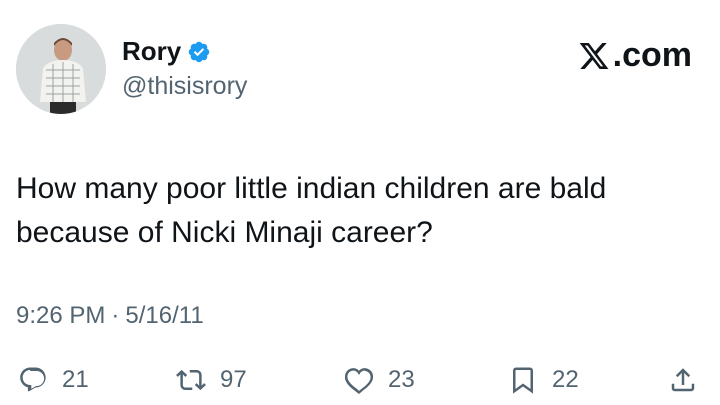 This screenshot has height=405, width=720. I want to click on share-icon, so click(683, 380).